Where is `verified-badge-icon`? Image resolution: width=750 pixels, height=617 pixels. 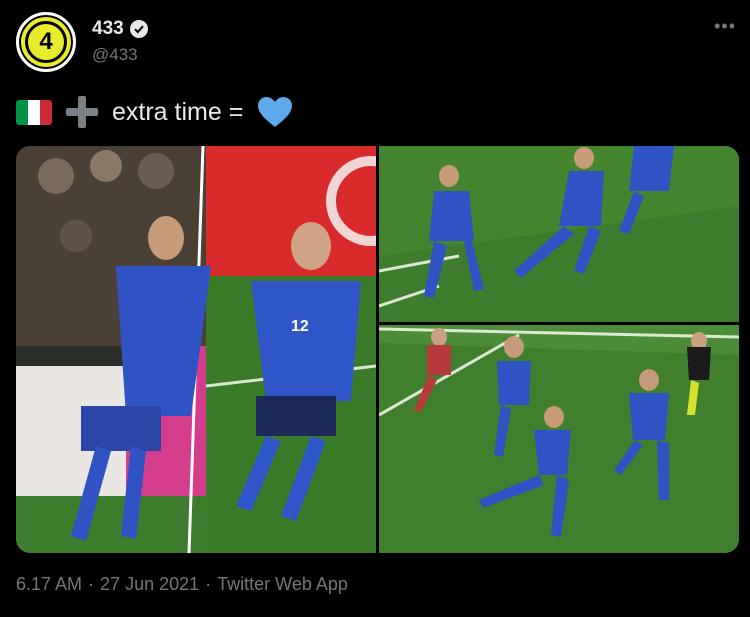 verified-badge-icon is located at coordinates (138, 29).